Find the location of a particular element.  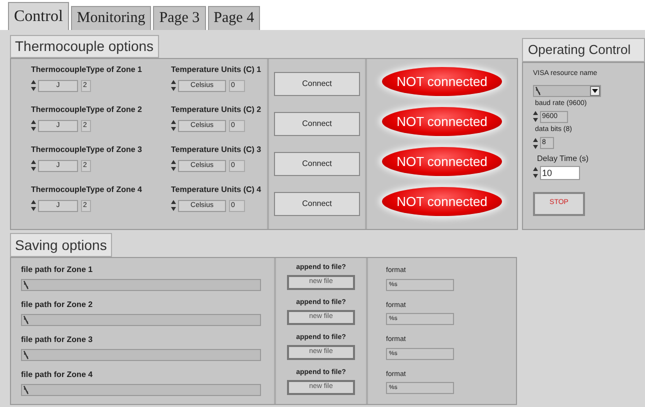

field-label: ThermocoupleType of Zone 1 is located at coordinates (87, 70).